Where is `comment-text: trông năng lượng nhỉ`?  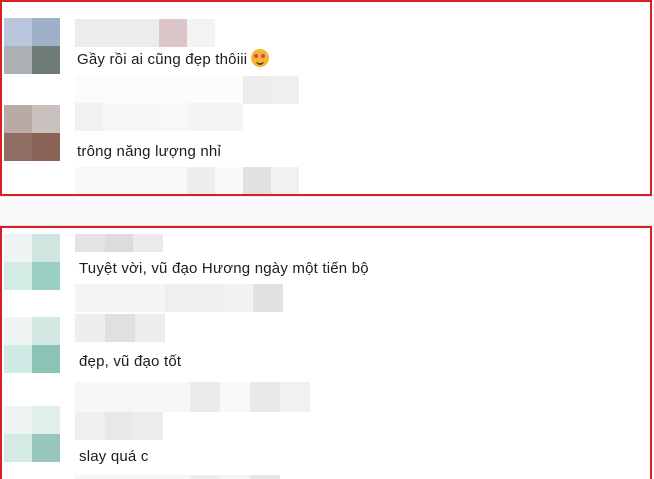
comment-text: trông năng lượng nhỉ is located at coordinates (149, 151).